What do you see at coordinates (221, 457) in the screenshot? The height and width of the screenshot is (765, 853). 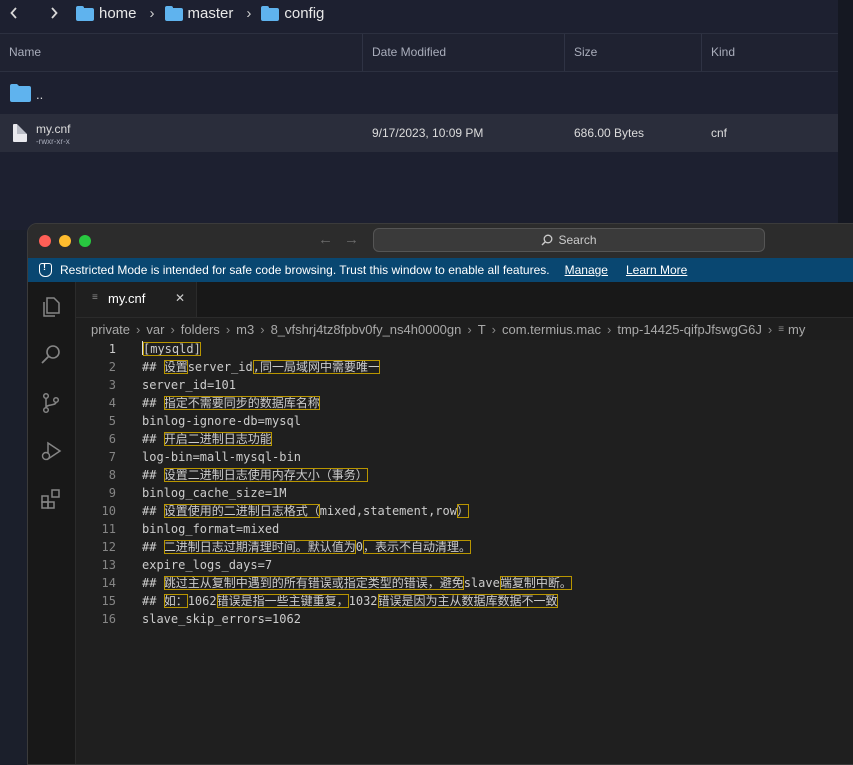 I see `line-text: log-bin=mall-mysql-bin` at bounding box center [221, 457].